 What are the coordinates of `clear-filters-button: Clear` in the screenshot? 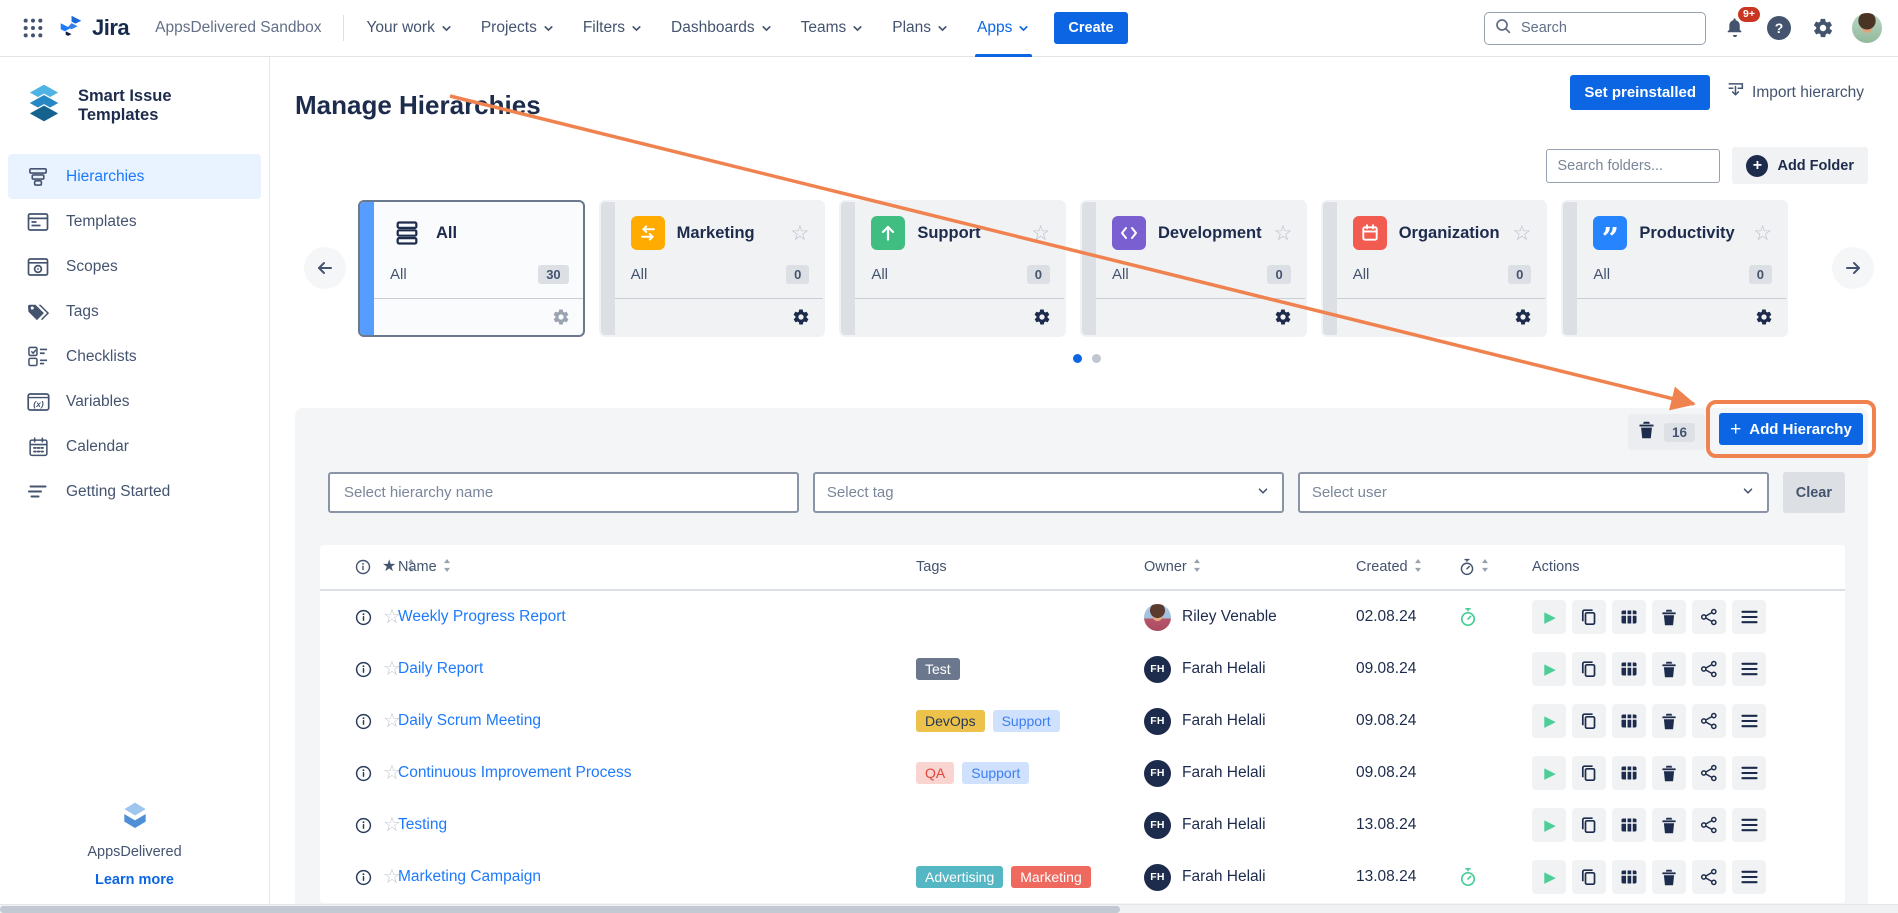 It's located at (1813, 492).